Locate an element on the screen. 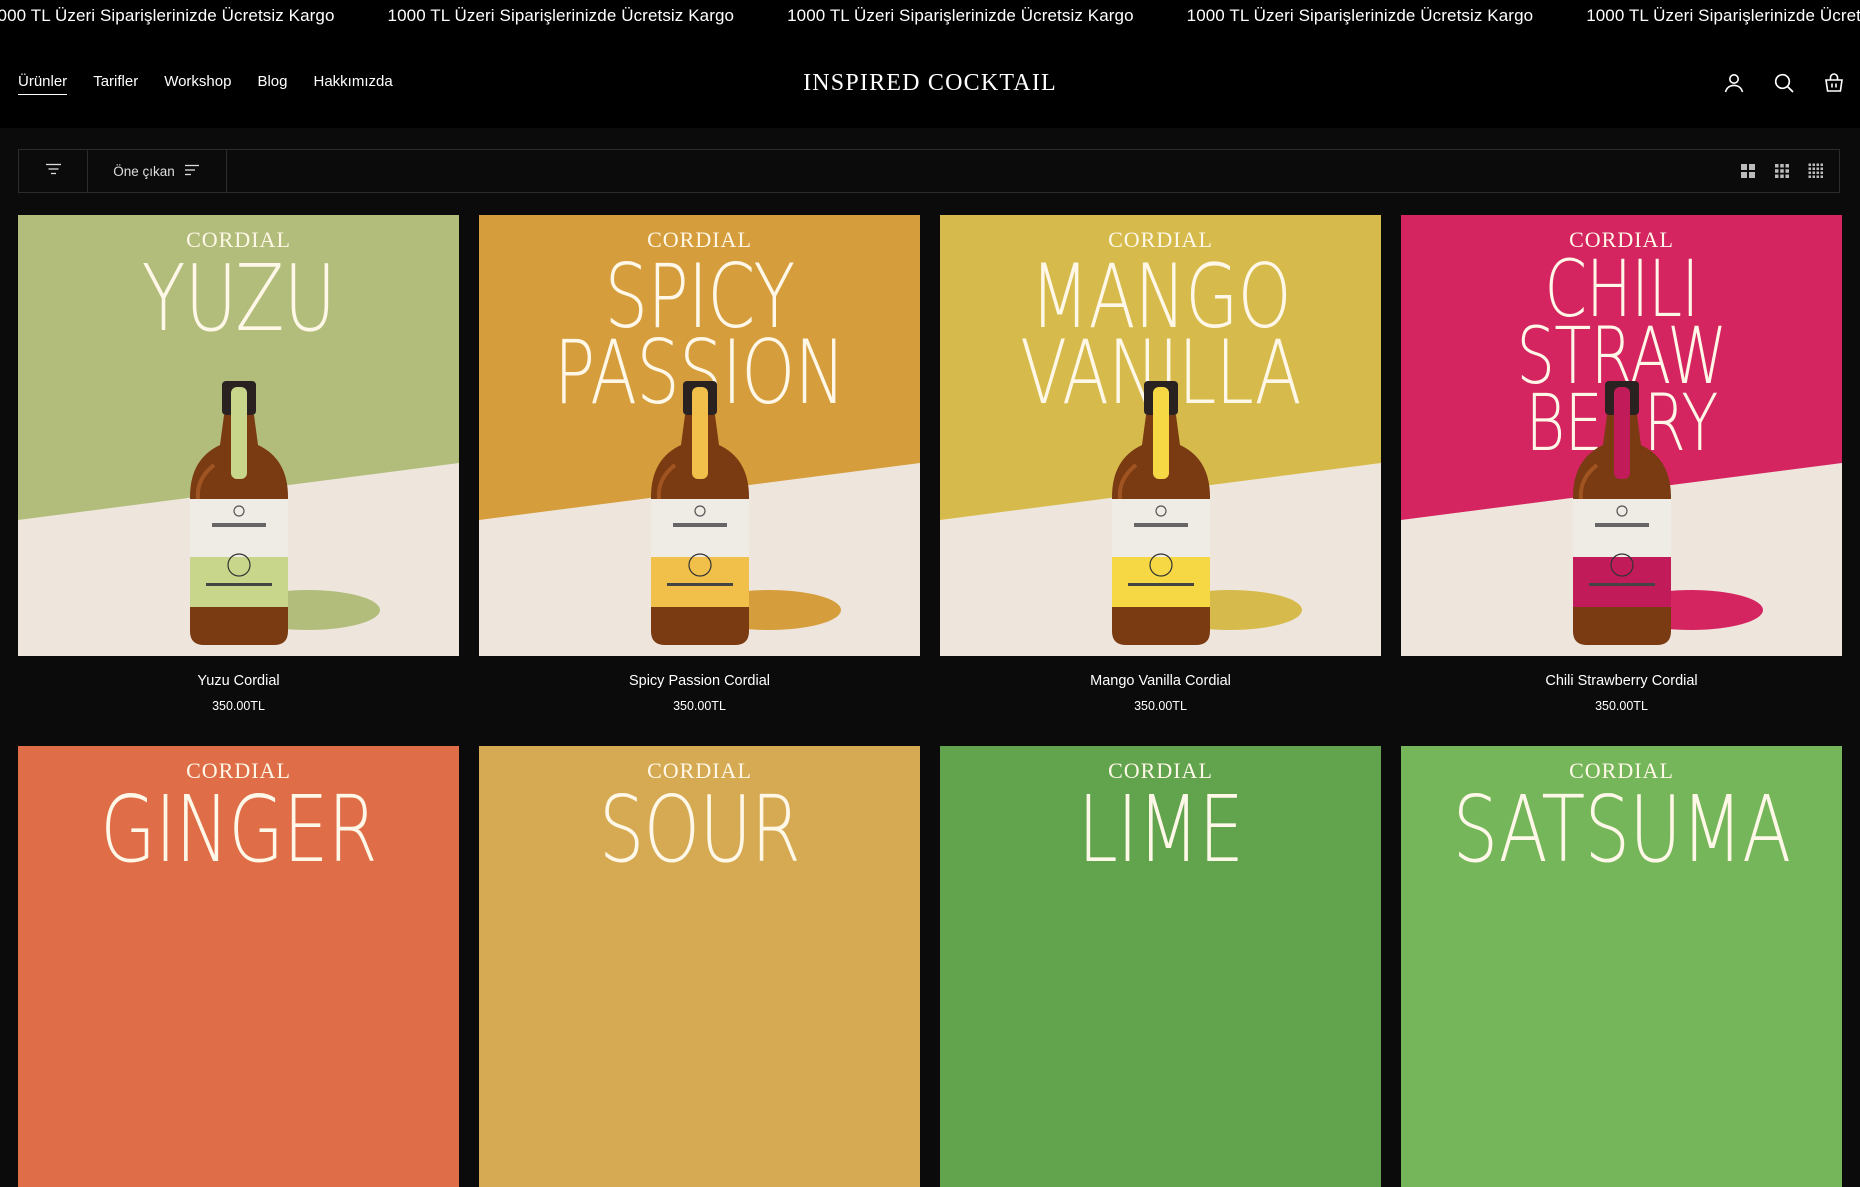  filter-icon is located at coordinates (53, 171).